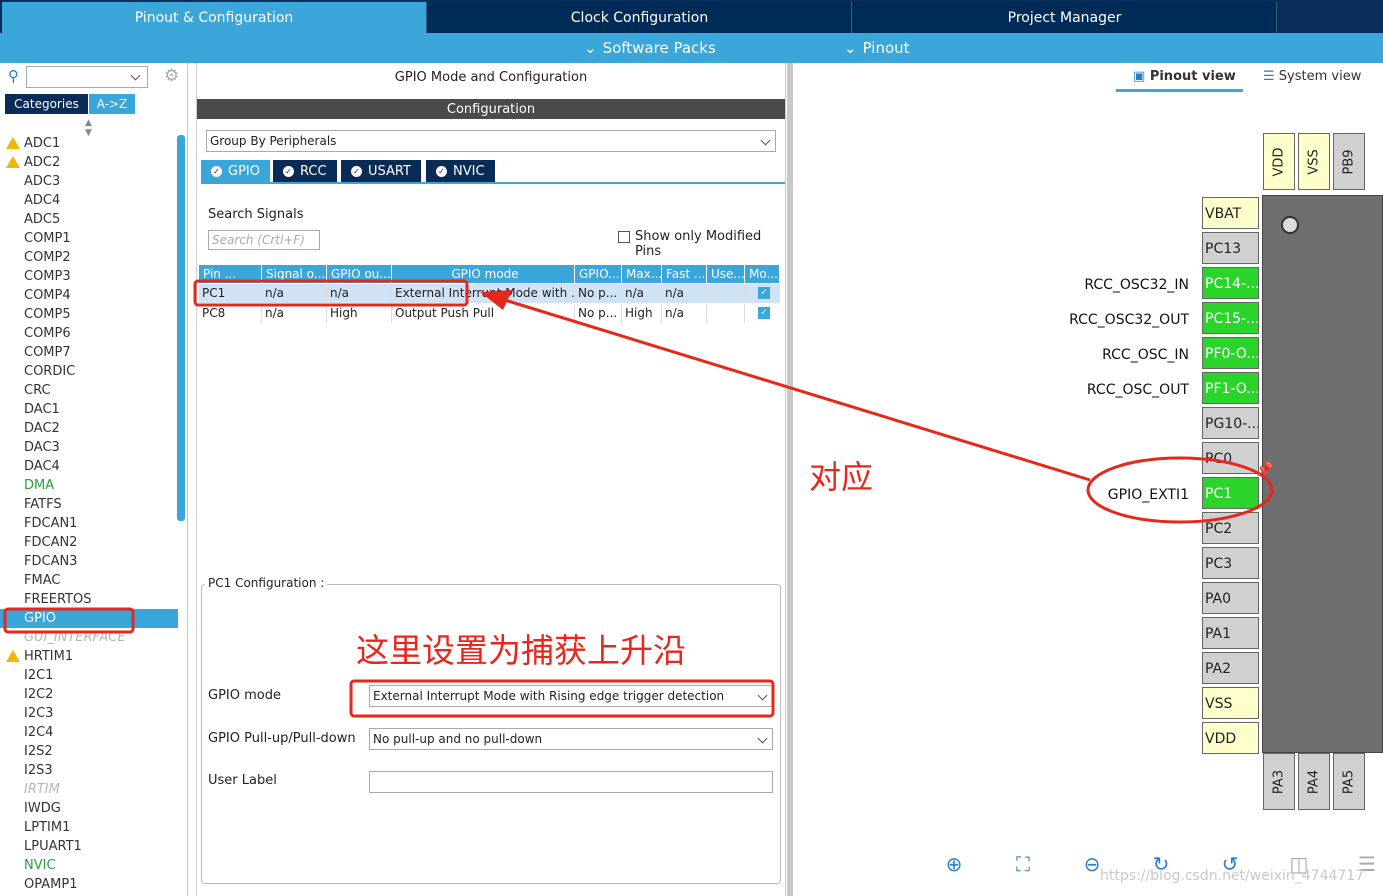 The width and height of the screenshot is (1383, 896). What do you see at coordinates (562, 698) in the screenshot?
I see `gpio-mode-highlight-box` at bounding box center [562, 698].